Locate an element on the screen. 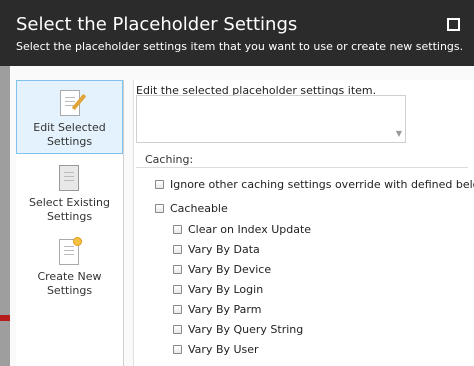  nav-item-edit-selected: Edit Selected Settings is located at coordinates (69, 117).